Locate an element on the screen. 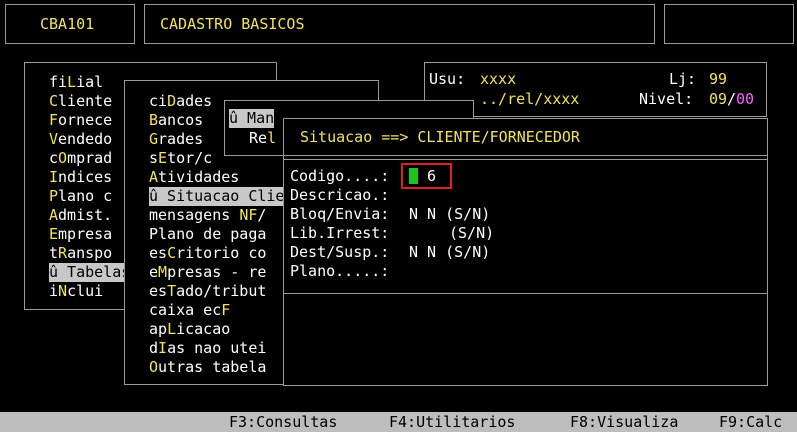 This screenshot has width=797, height=432. dialog-divider is located at coordinates (525, 155).